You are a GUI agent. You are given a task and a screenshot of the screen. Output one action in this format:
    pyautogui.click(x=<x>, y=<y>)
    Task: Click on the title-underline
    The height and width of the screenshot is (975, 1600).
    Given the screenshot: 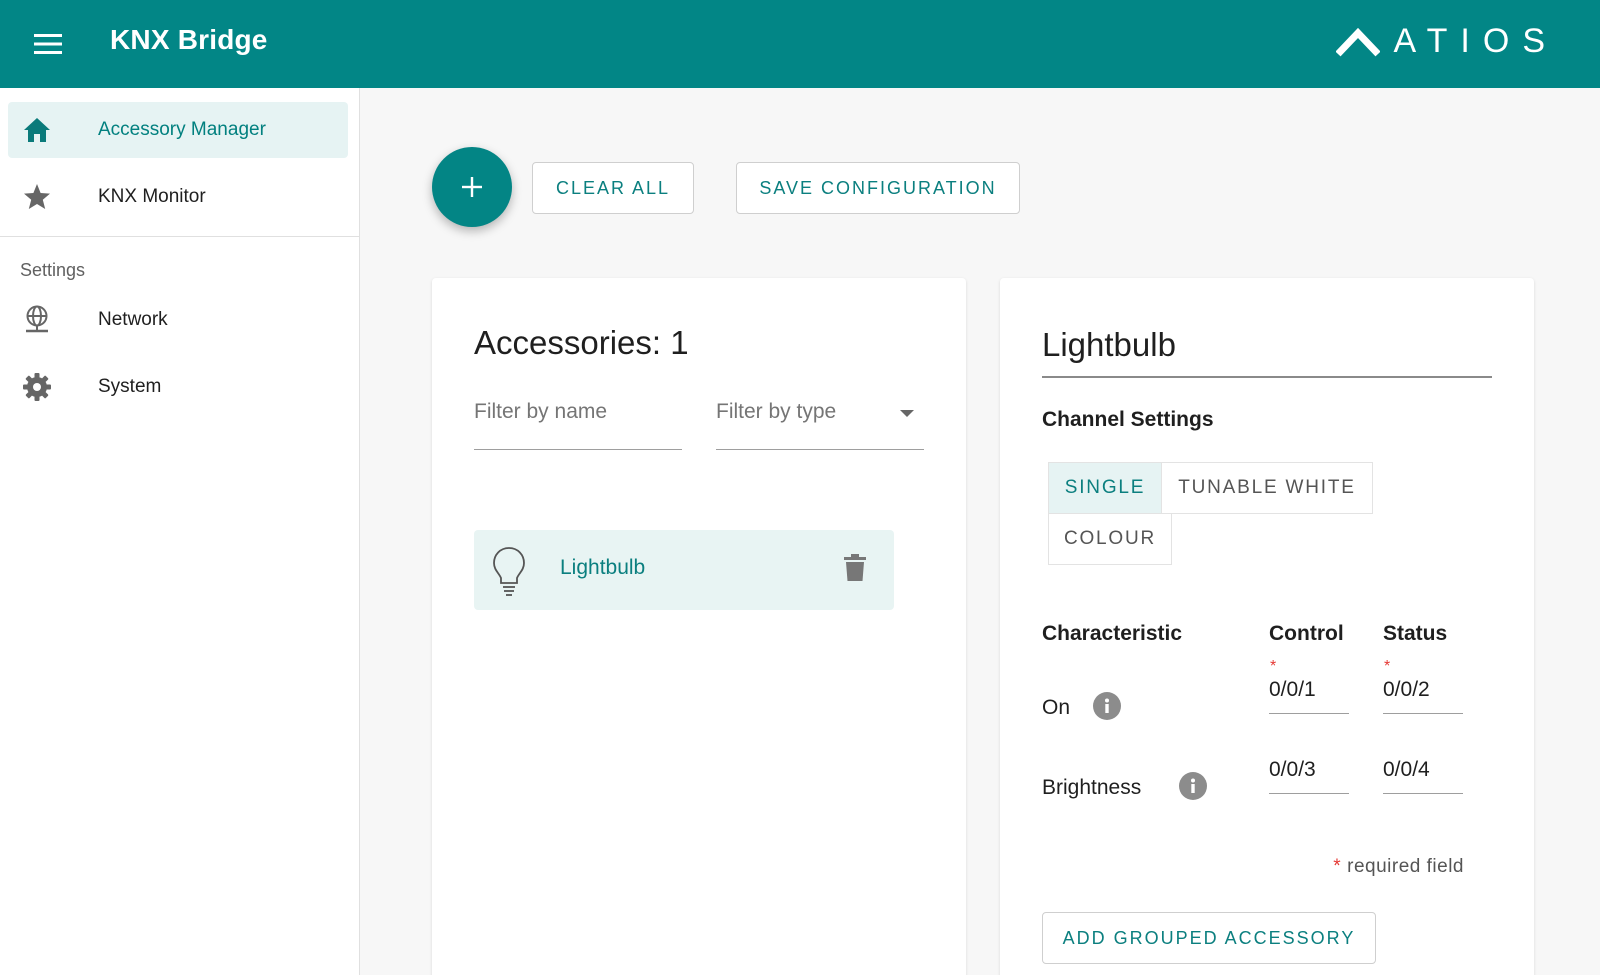 What is the action you would take?
    pyautogui.click(x=1267, y=377)
    